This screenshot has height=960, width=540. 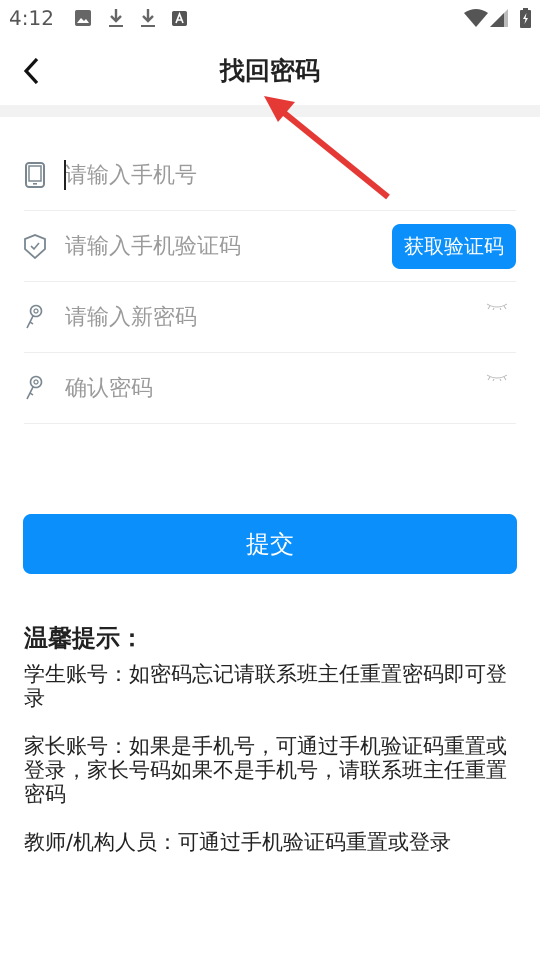 I want to click on tips-title: 温馨提示：, so click(x=84, y=638).